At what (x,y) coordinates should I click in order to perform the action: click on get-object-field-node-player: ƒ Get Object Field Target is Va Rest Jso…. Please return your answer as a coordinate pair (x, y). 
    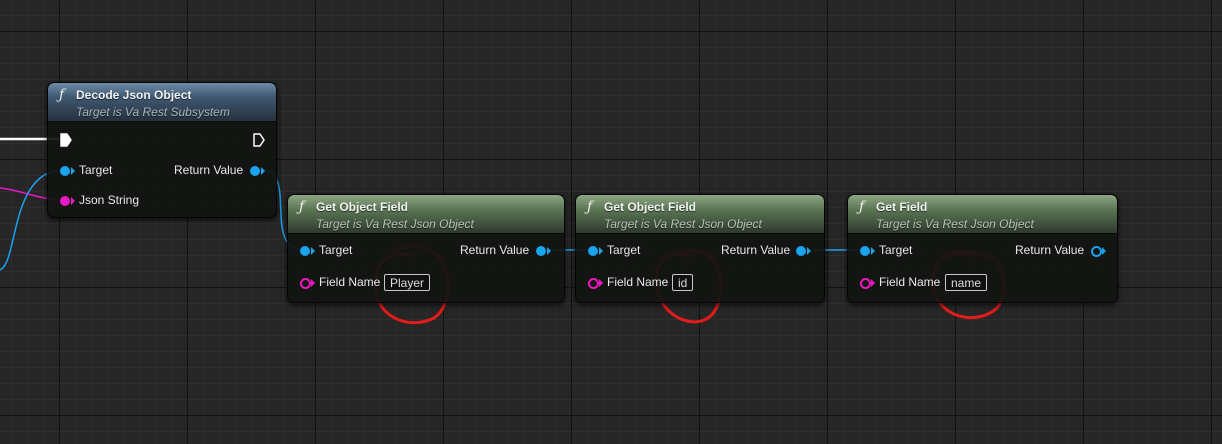
    Looking at the image, I should click on (426, 248).